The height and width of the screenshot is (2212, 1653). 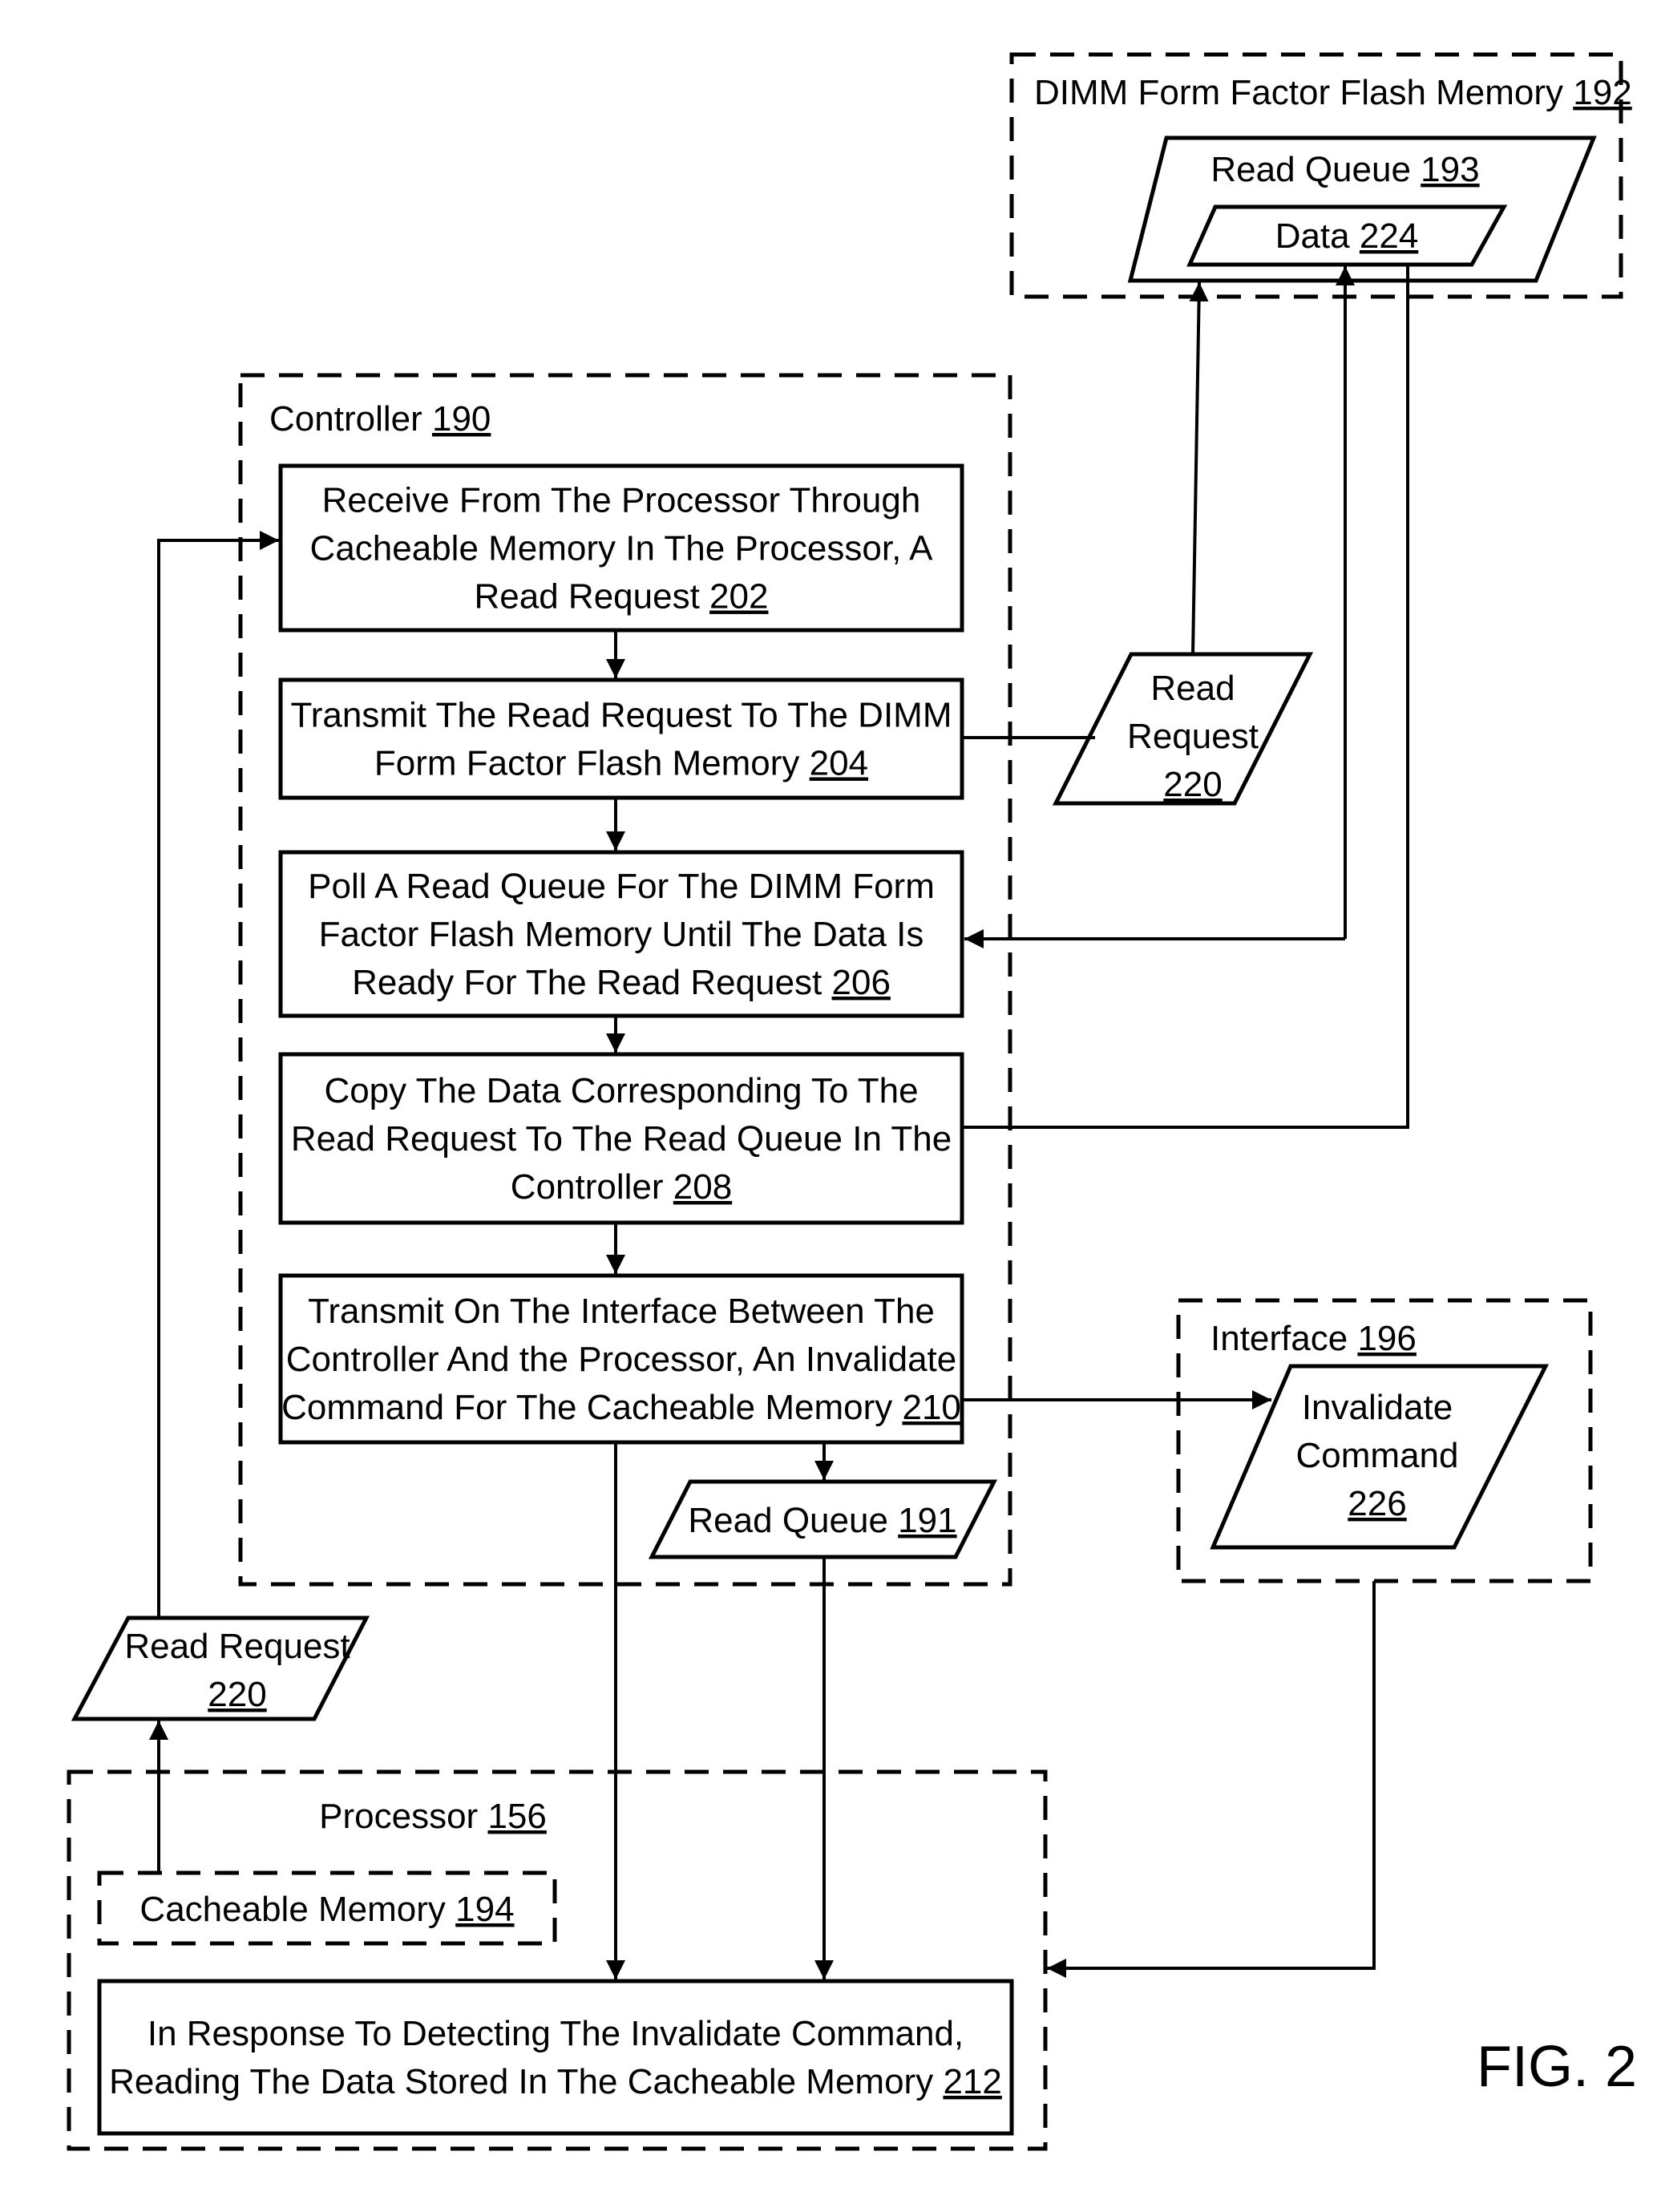 I want to click on step-206-ref: 206, so click(x=861, y=982).